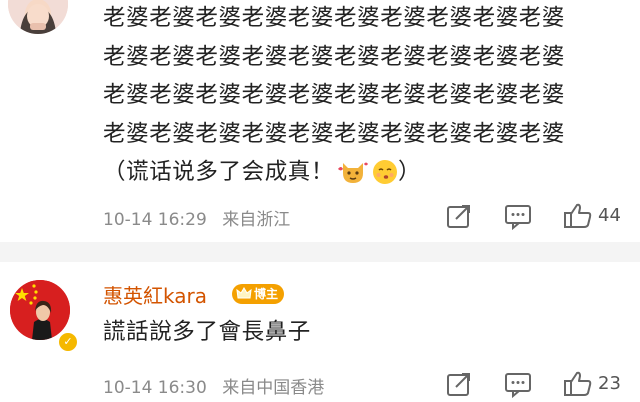 This screenshot has height=402, width=640. Describe the element at coordinates (219, 172) in the screenshot. I see `comment-line-text: （谎话说多了会成真！` at that location.